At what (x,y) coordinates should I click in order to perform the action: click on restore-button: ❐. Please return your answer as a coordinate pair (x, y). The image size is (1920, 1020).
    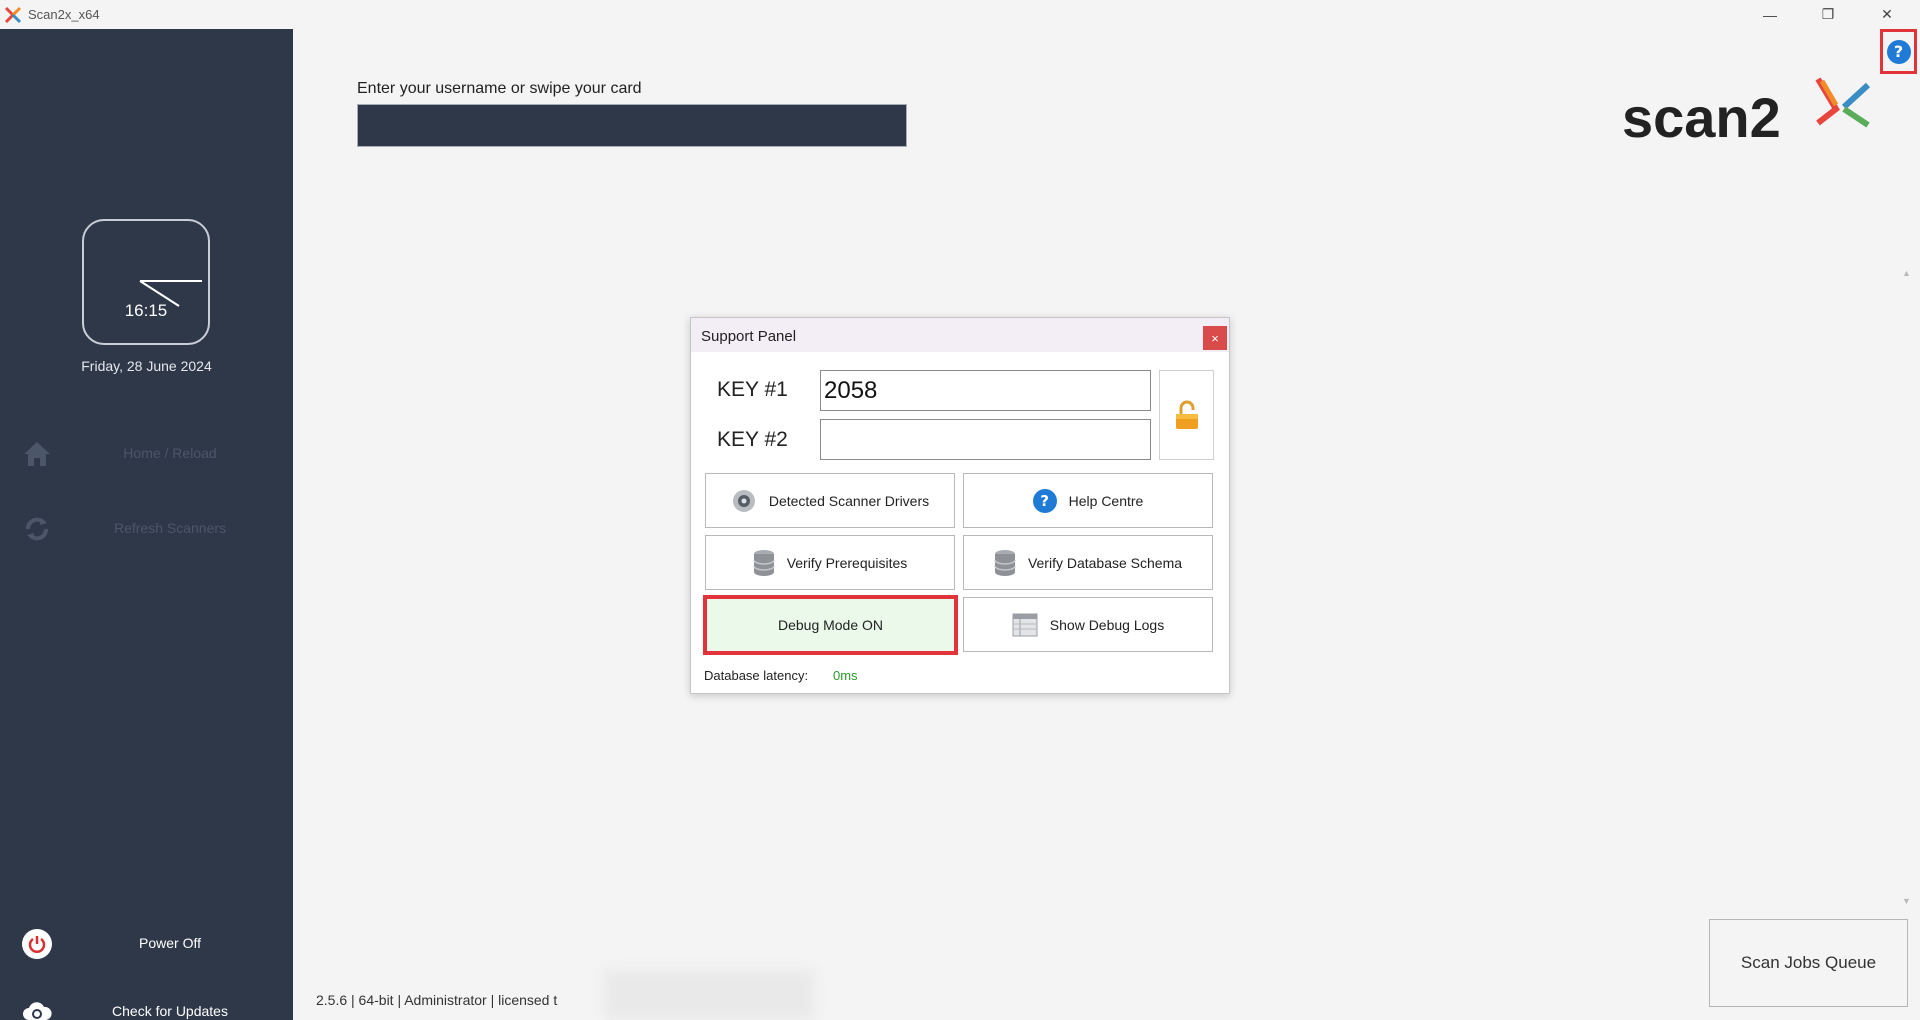
    Looking at the image, I should click on (1828, 14).